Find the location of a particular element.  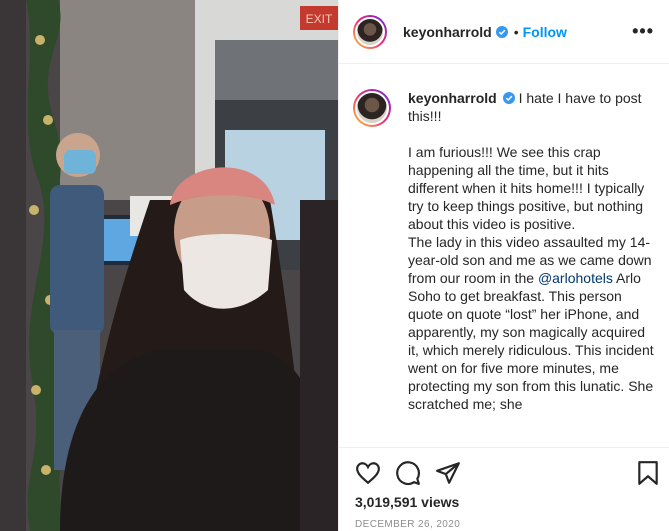

mention-link: @arlohotels is located at coordinates (575, 278).